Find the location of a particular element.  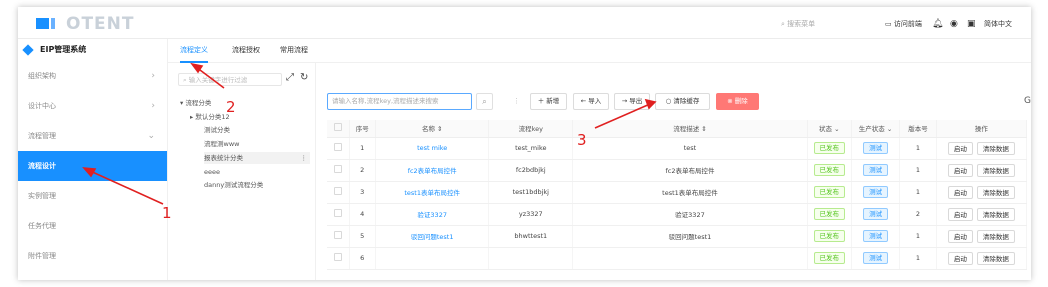

logo: OTENT is located at coordinates (106, 24).